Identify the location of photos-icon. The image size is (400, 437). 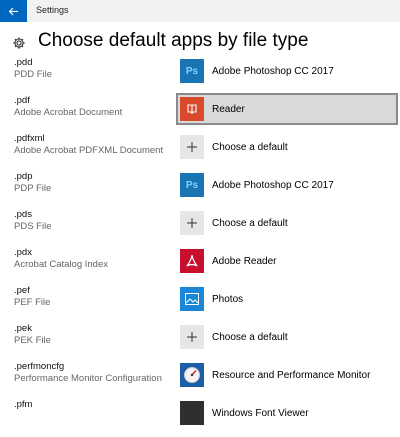
(192, 299).